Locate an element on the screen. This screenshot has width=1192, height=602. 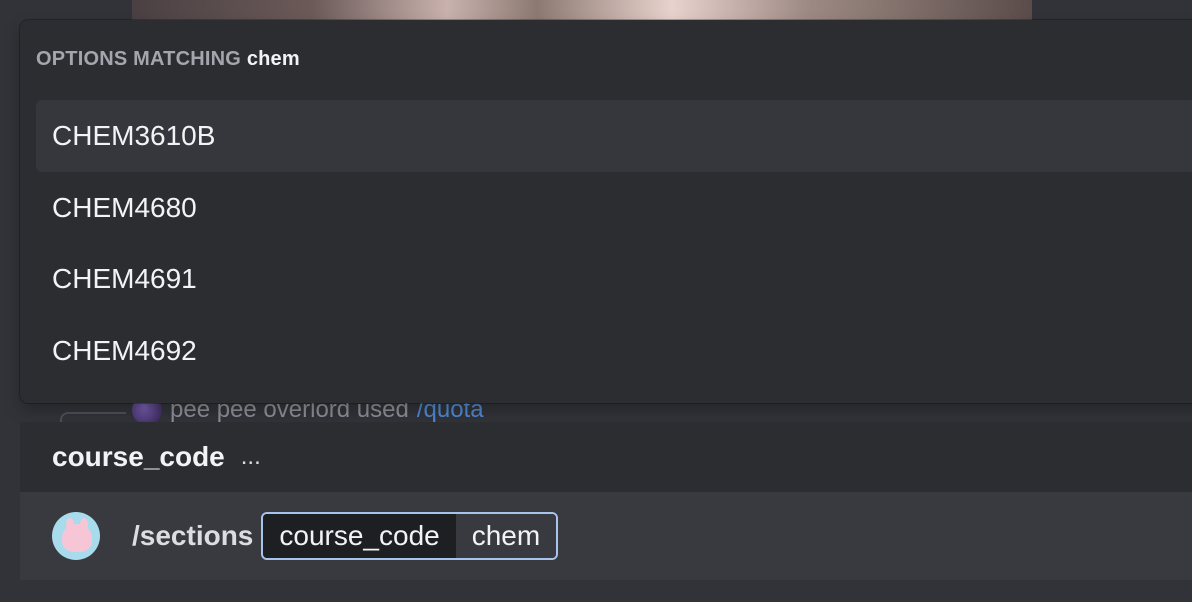
slash-command-name: /sections is located at coordinates (193, 535).